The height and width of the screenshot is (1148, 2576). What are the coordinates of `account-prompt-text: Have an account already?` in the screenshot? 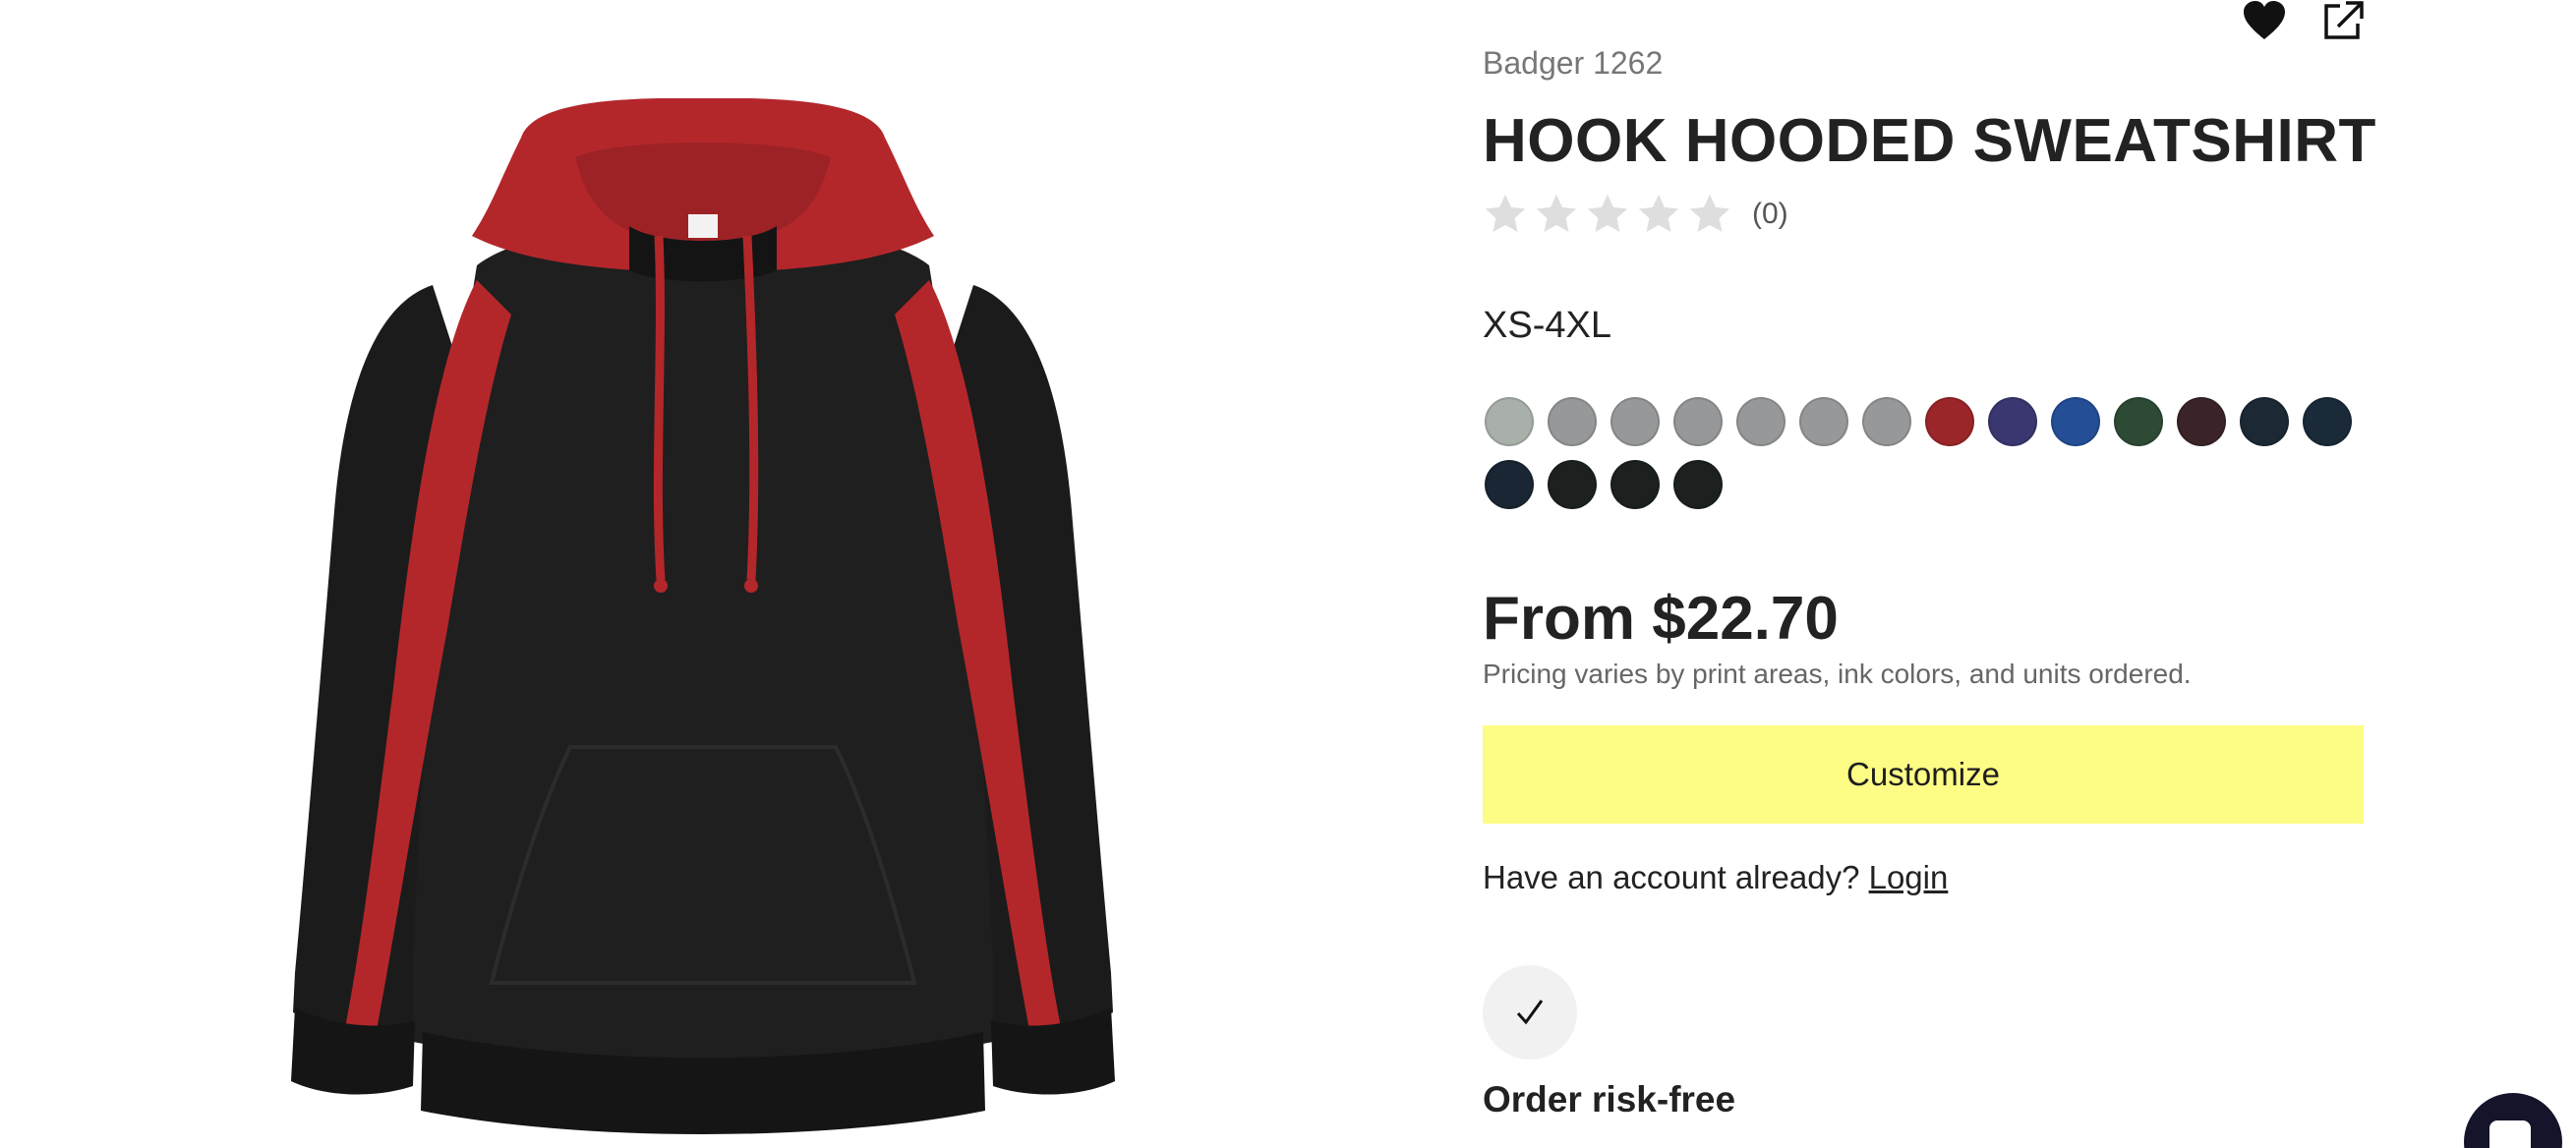 It's located at (1671, 877).